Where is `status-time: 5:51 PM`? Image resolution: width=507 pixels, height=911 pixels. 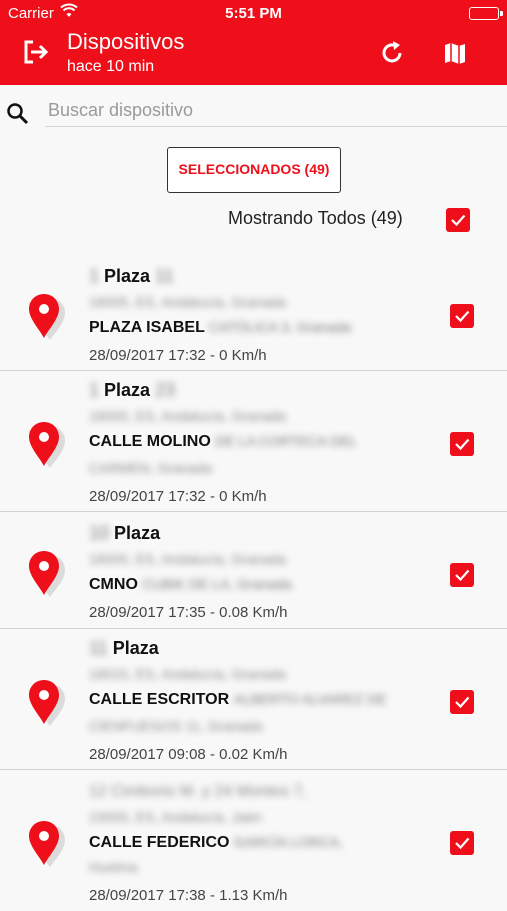 status-time: 5:51 PM is located at coordinates (253, 13).